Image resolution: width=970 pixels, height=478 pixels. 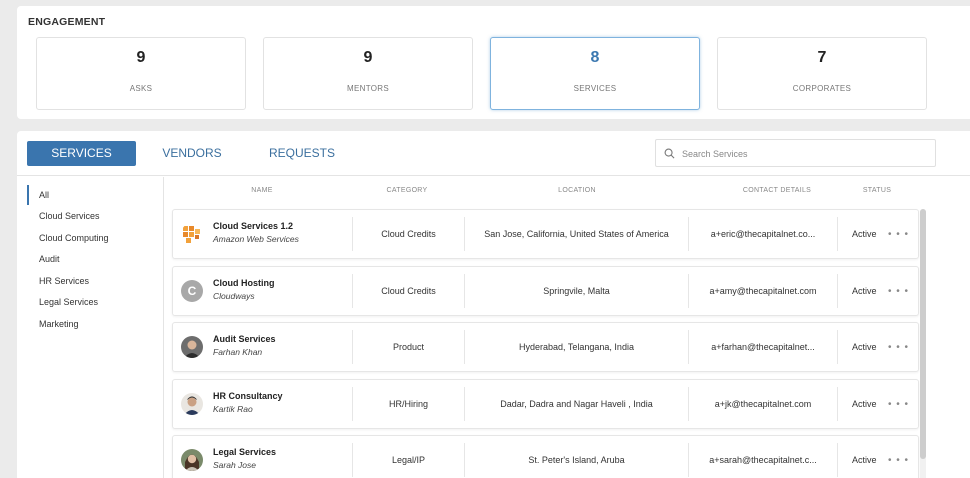 What do you see at coordinates (244, 339) in the screenshot?
I see `row-title: Audit Services` at bounding box center [244, 339].